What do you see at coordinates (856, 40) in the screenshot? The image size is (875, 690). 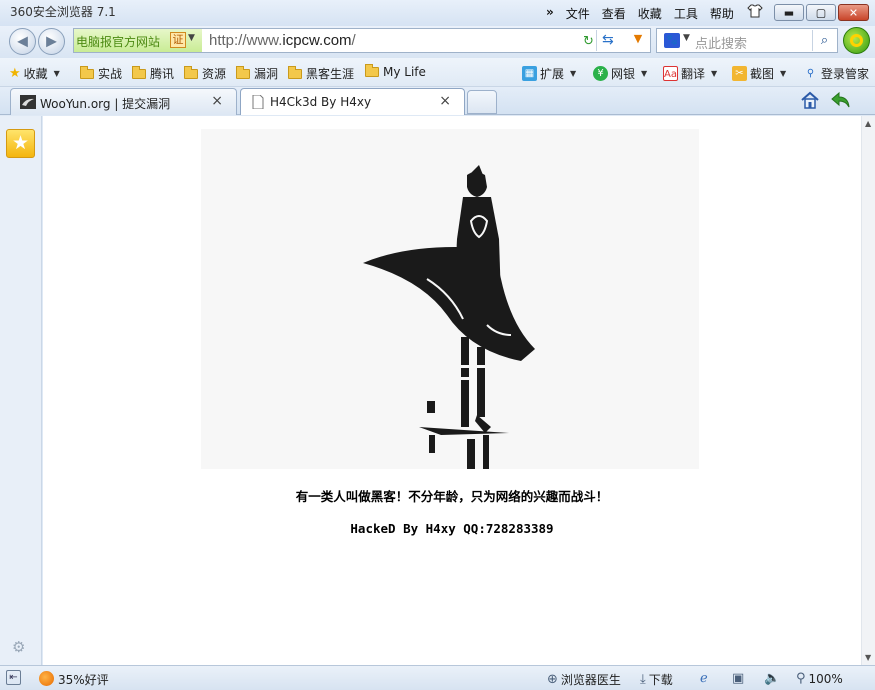 I see `logo-360-icon` at bounding box center [856, 40].